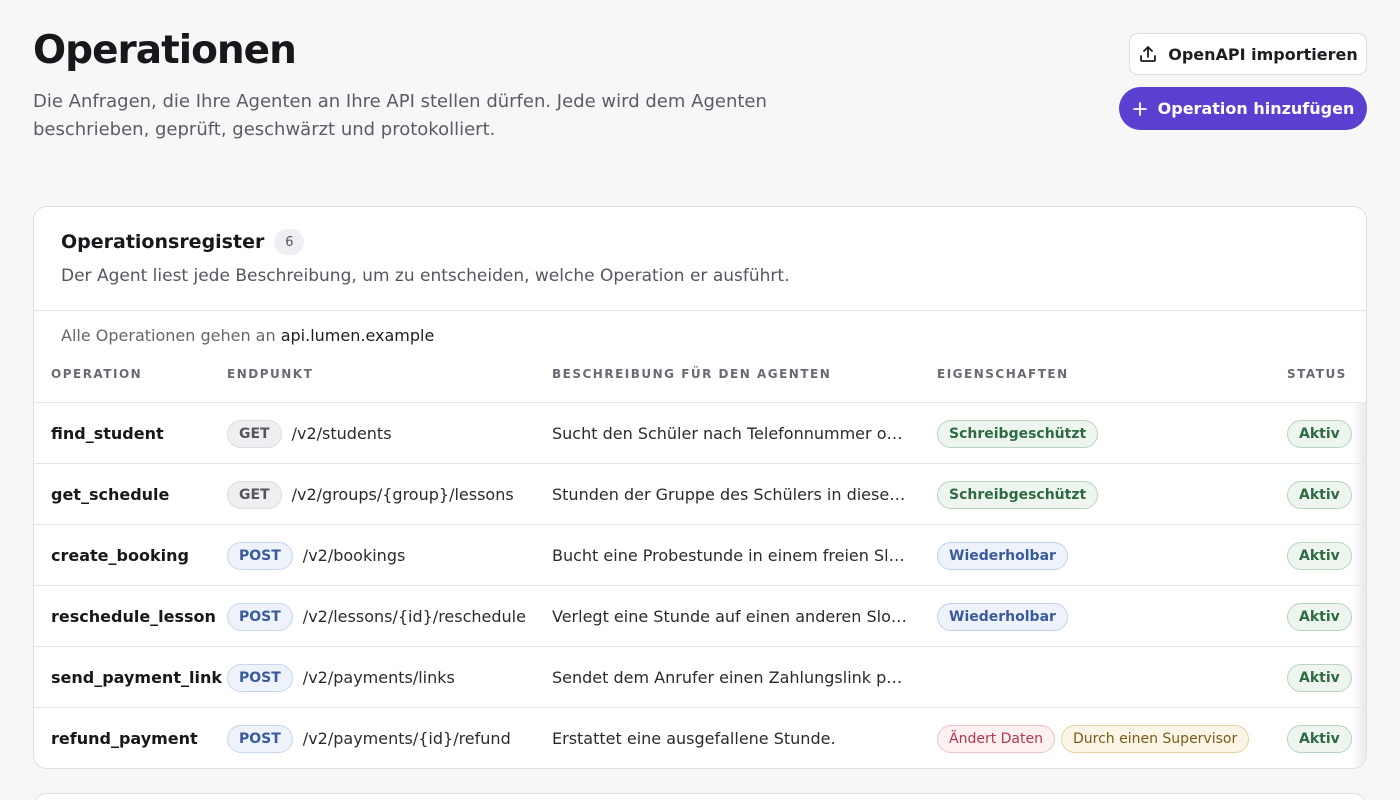  Describe the element at coordinates (1317, 374) in the screenshot. I see `column-header-status: Status` at that location.